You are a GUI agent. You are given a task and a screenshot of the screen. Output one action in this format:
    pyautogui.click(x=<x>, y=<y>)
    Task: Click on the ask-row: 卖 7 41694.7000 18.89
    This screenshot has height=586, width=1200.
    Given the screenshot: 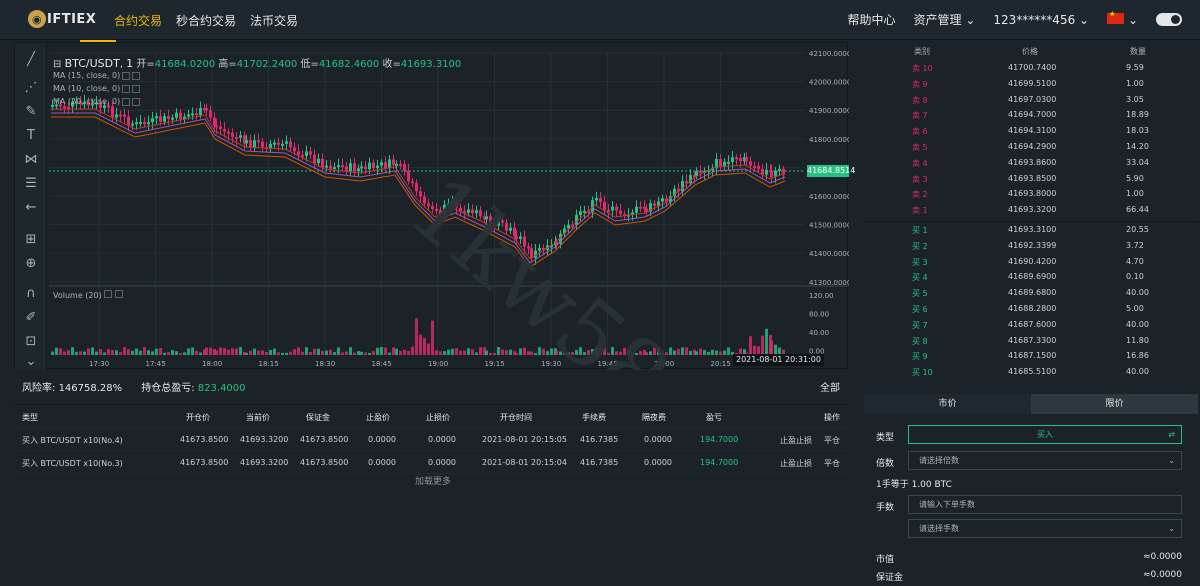 What is the action you would take?
    pyautogui.click(x=1031, y=115)
    